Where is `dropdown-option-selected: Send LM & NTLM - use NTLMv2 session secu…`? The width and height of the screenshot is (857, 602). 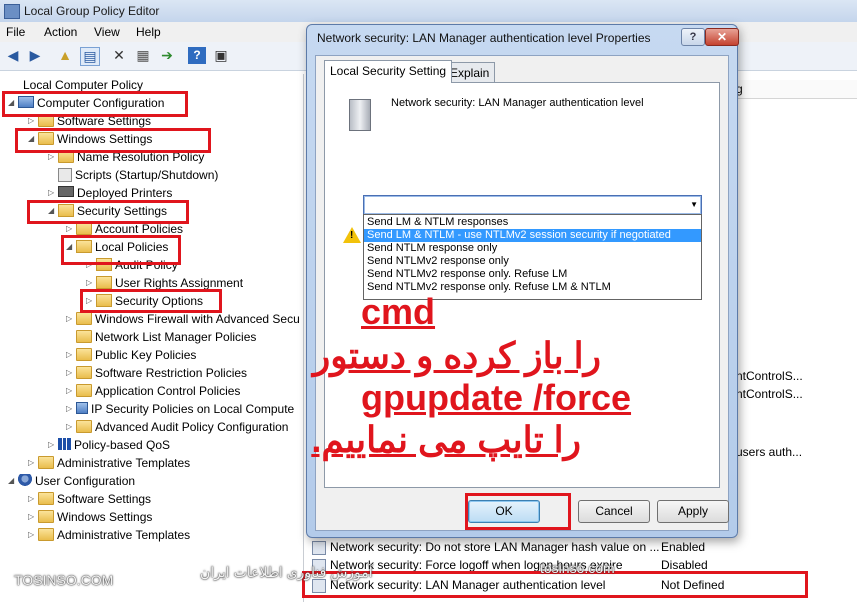 dropdown-option-selected: Send LM & NTLM - use NTLMv2 session secu… is located at coordinates (532, 235).